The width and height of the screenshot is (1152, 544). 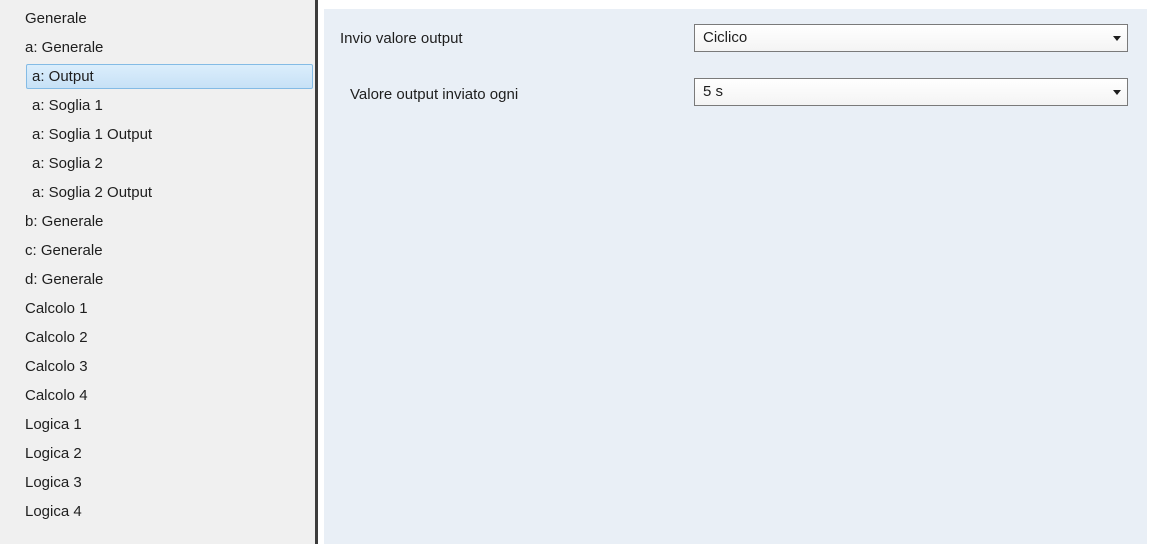 I want to click on valore-output-inviato-ogni-value: 5 s, so click(x=713, y=91).